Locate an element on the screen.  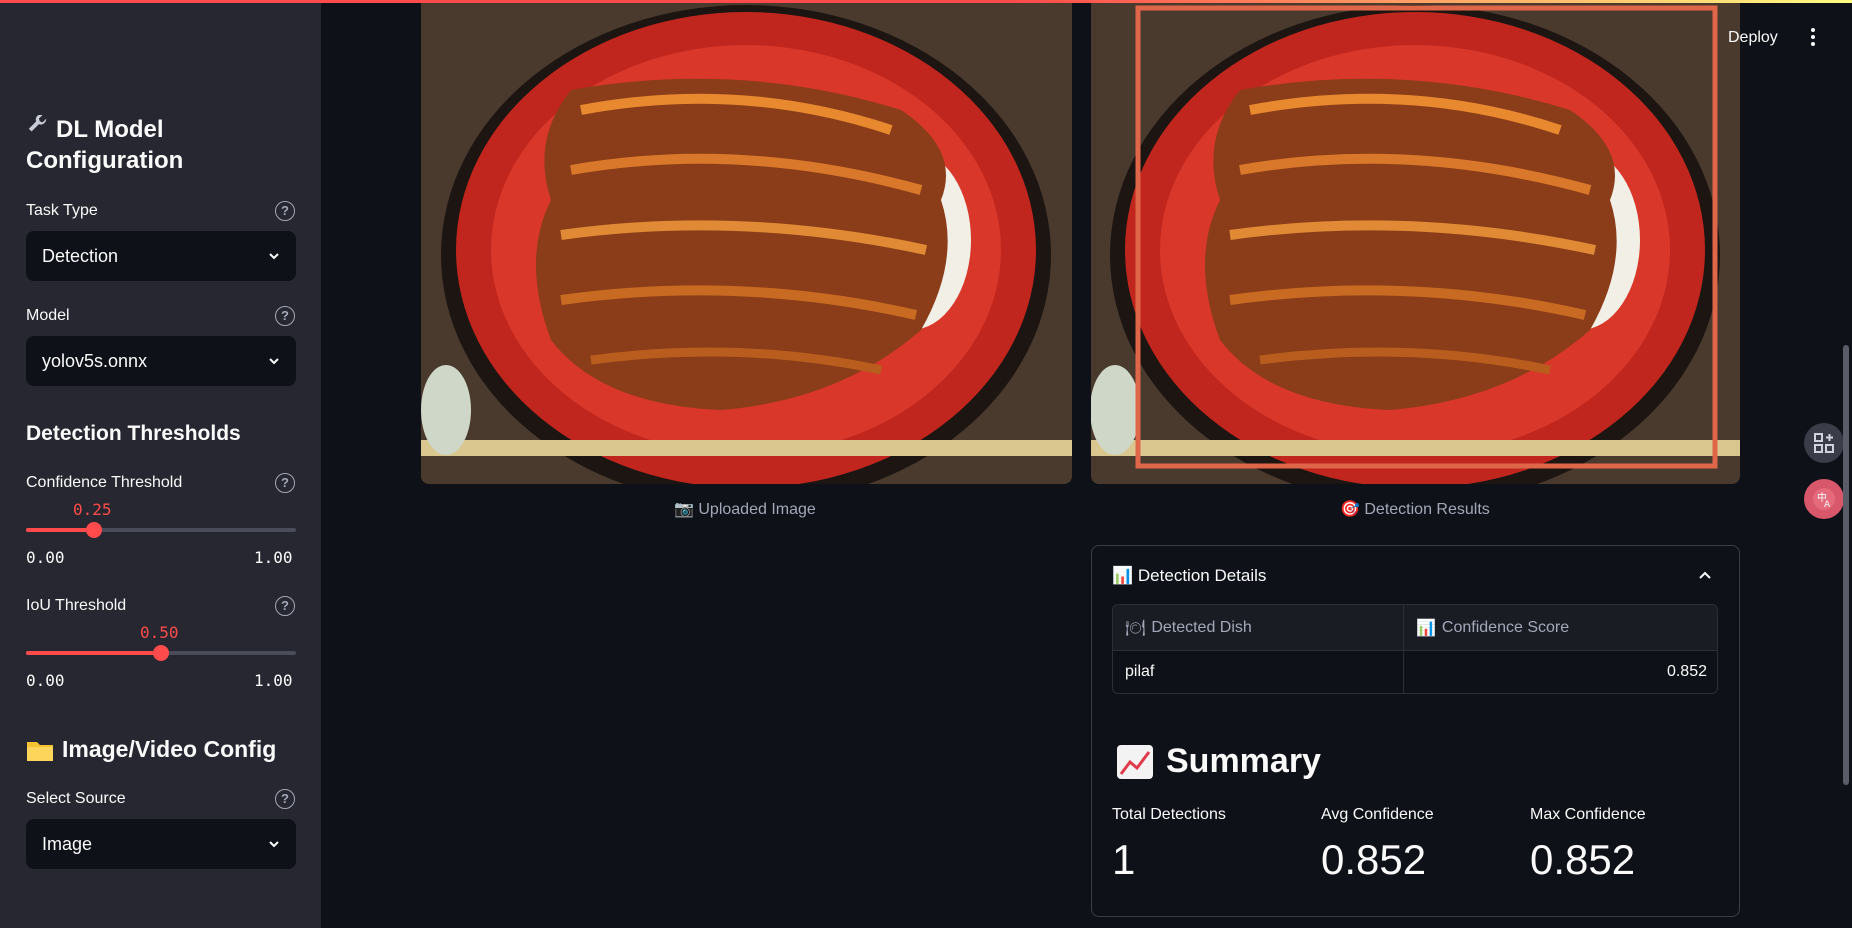
svg-text: A is located at coordinates (1827, 505).